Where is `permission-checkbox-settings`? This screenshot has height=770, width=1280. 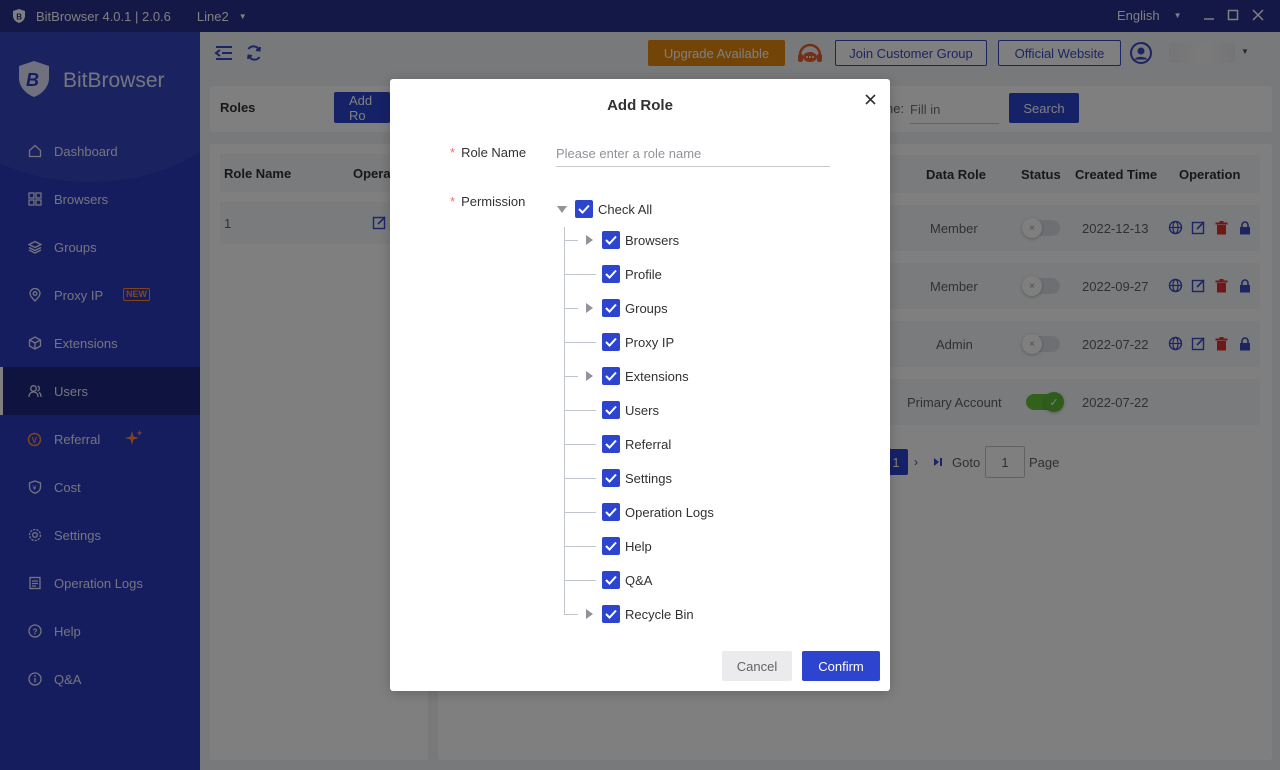 permission-checkbox-settings is located at coordinates (611, 478).